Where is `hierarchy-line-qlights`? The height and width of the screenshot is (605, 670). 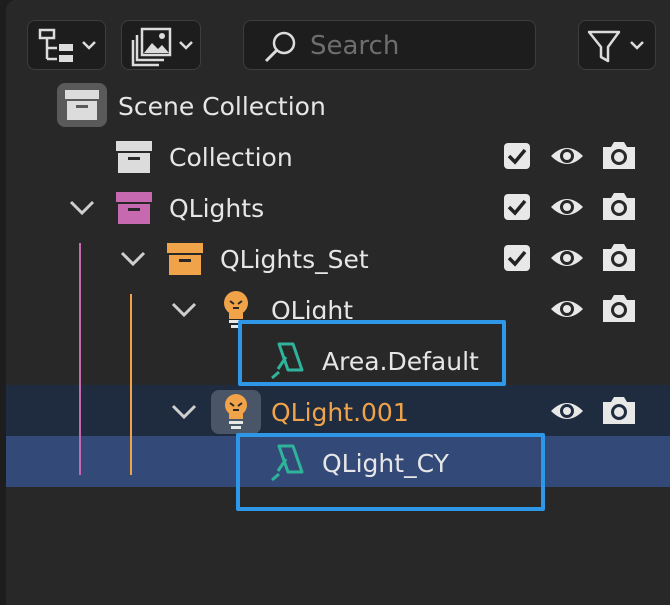 hierarchy-line-qlights is located at coordinates (80, 359).